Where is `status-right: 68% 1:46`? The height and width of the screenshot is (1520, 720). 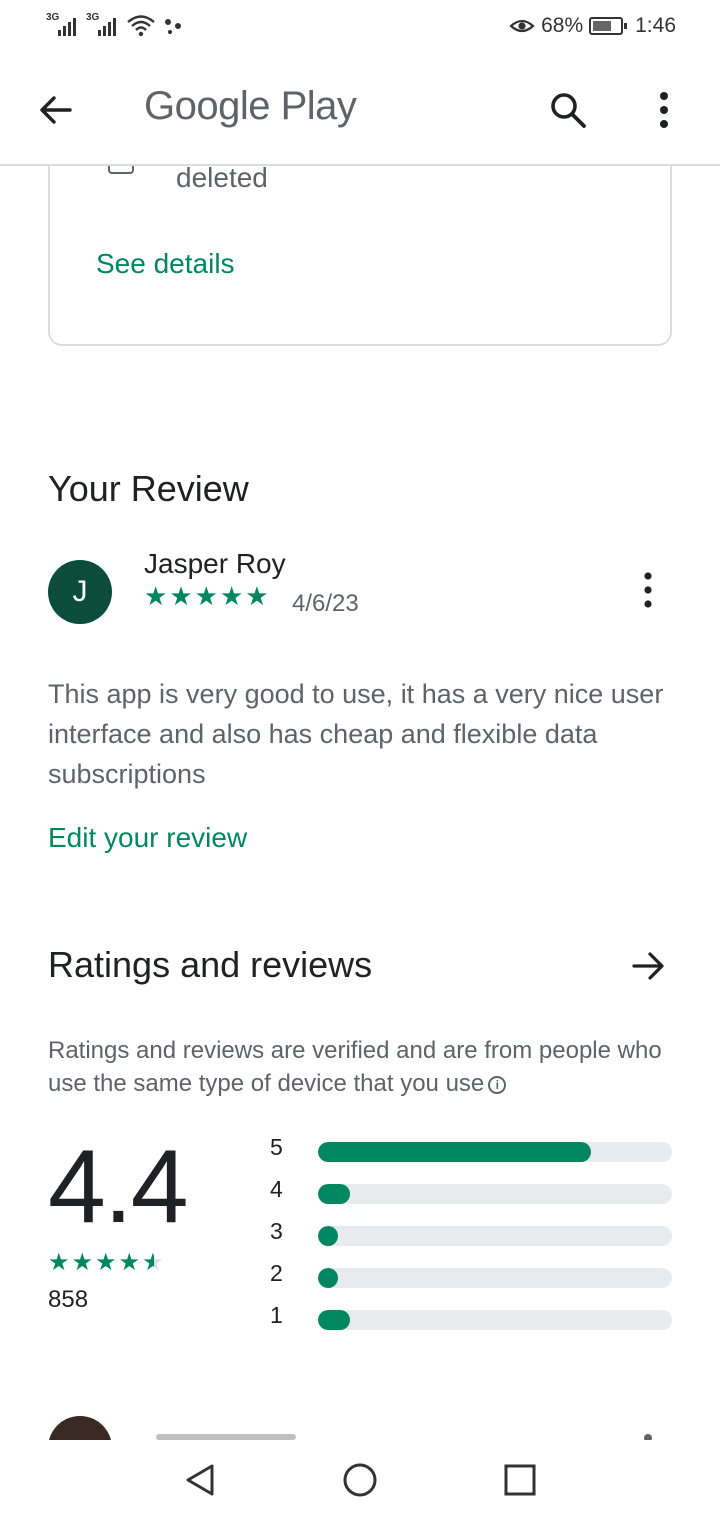
status-right: 68% 1:46 is located at coordinates (592, 26).